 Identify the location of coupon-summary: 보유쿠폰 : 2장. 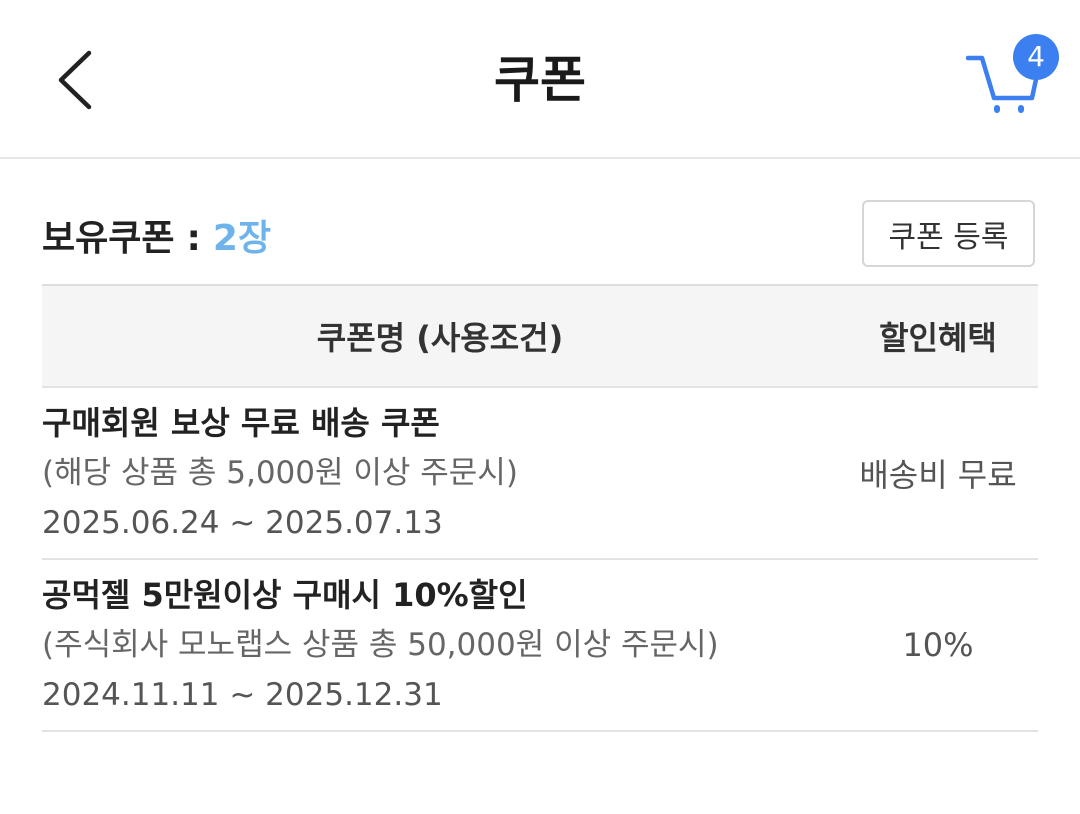
(156, 239).